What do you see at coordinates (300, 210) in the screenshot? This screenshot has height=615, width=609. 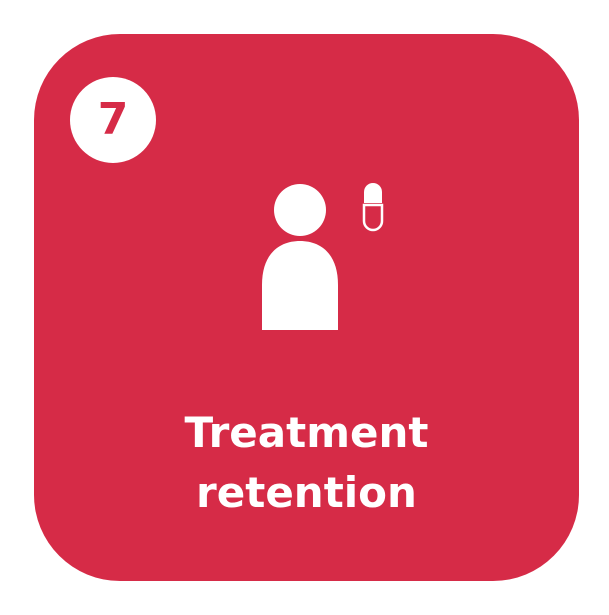 I see `person-head-shape` at bounding box center [300, 210].